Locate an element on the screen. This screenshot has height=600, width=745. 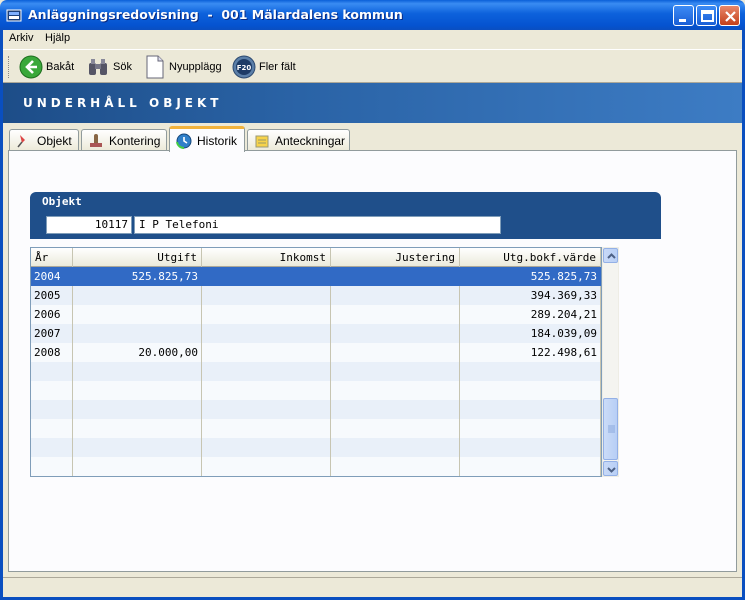
f20-key-text: F20 is located at coordinates (244, 68).